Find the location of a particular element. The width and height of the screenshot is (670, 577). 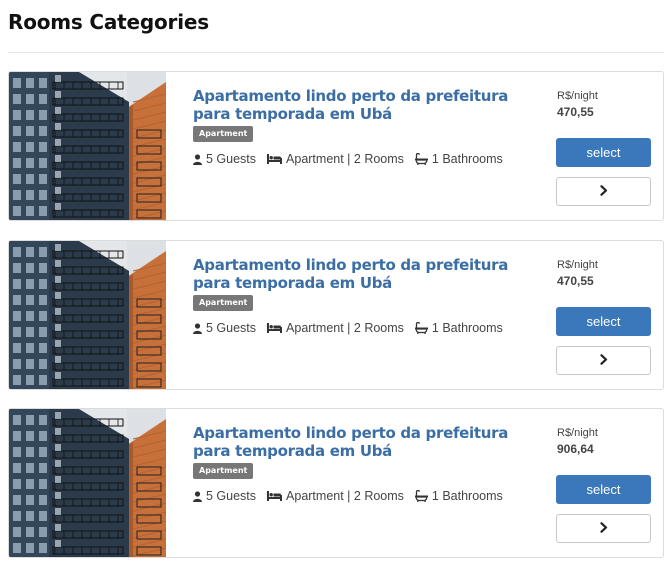

page-title: Rooms Categories is located at coordinates (108, 22).